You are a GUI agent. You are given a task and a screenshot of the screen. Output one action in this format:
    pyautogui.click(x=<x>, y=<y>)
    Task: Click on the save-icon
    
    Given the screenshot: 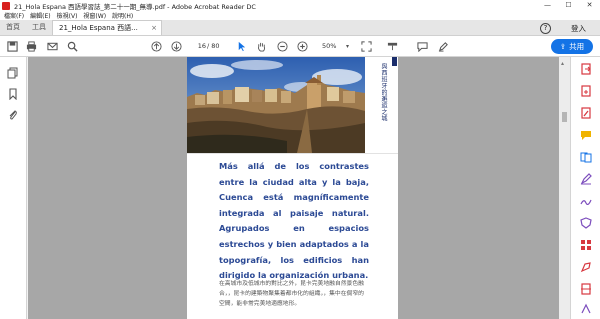 What is the action you would take?
    pyautogui.click(x=12, y=46)
    